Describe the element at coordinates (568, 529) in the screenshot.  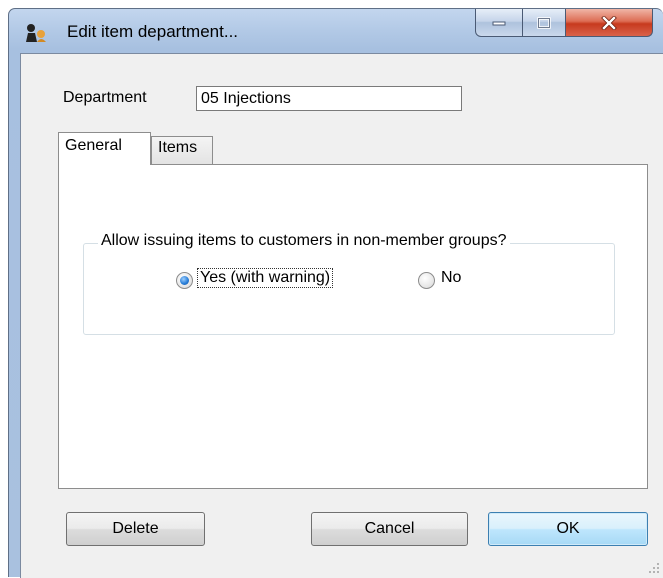
I see `ok-button: OK` at that location.